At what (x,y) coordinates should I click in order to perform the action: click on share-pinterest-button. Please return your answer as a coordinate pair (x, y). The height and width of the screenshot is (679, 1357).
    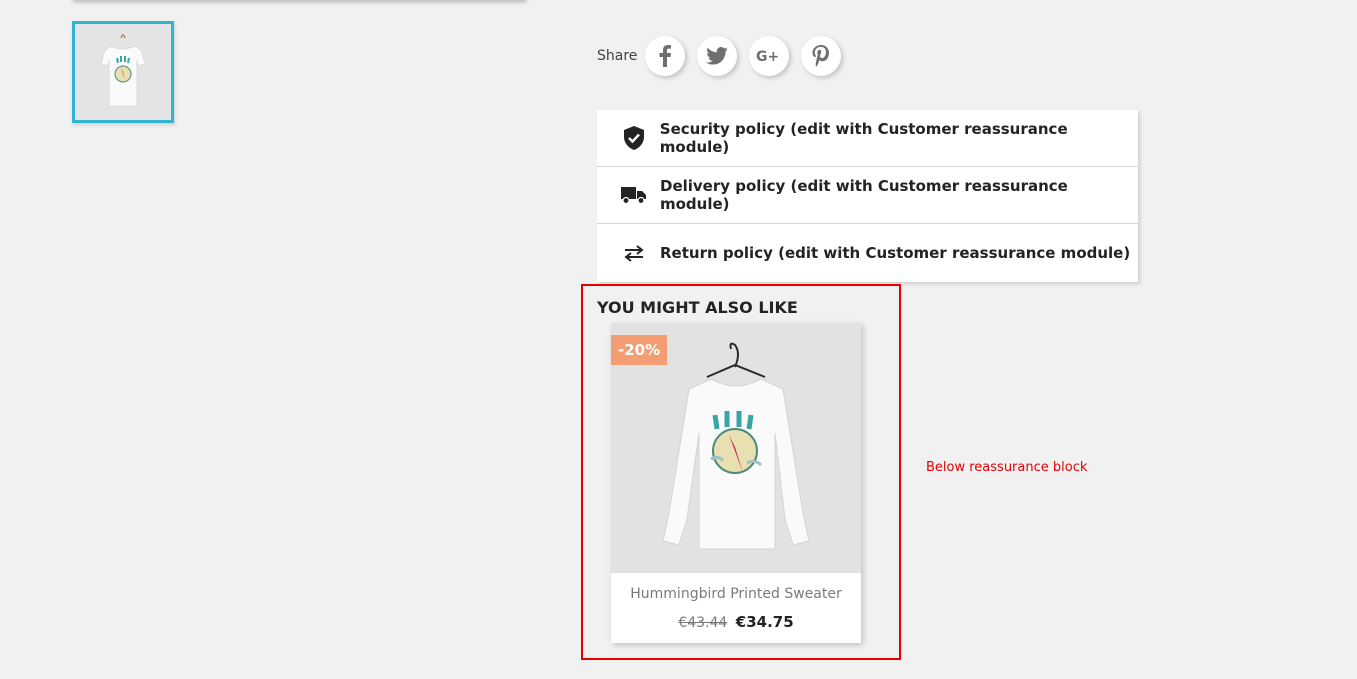
    Looking at the image, I should click on (821, 56).